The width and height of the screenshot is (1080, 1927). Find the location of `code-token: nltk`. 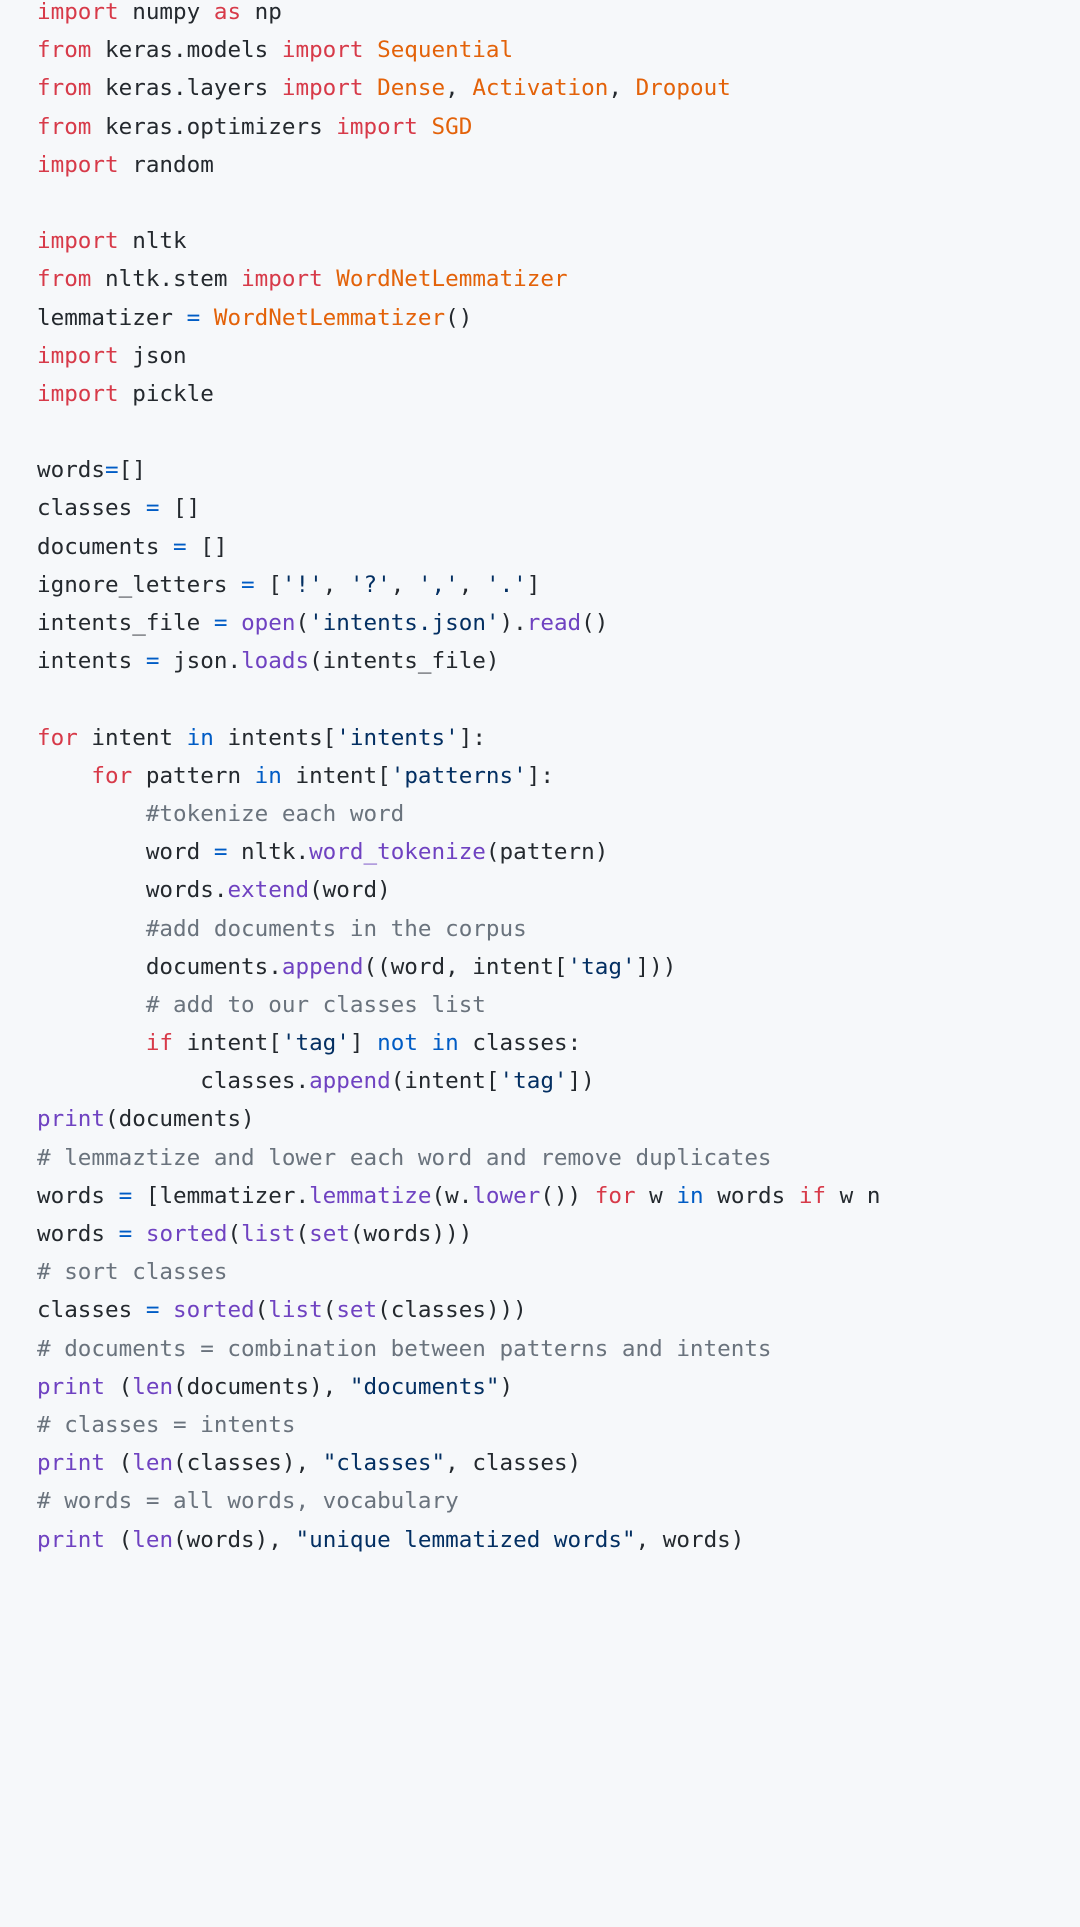

code-token: nltk is located at coordinates (152, 241).